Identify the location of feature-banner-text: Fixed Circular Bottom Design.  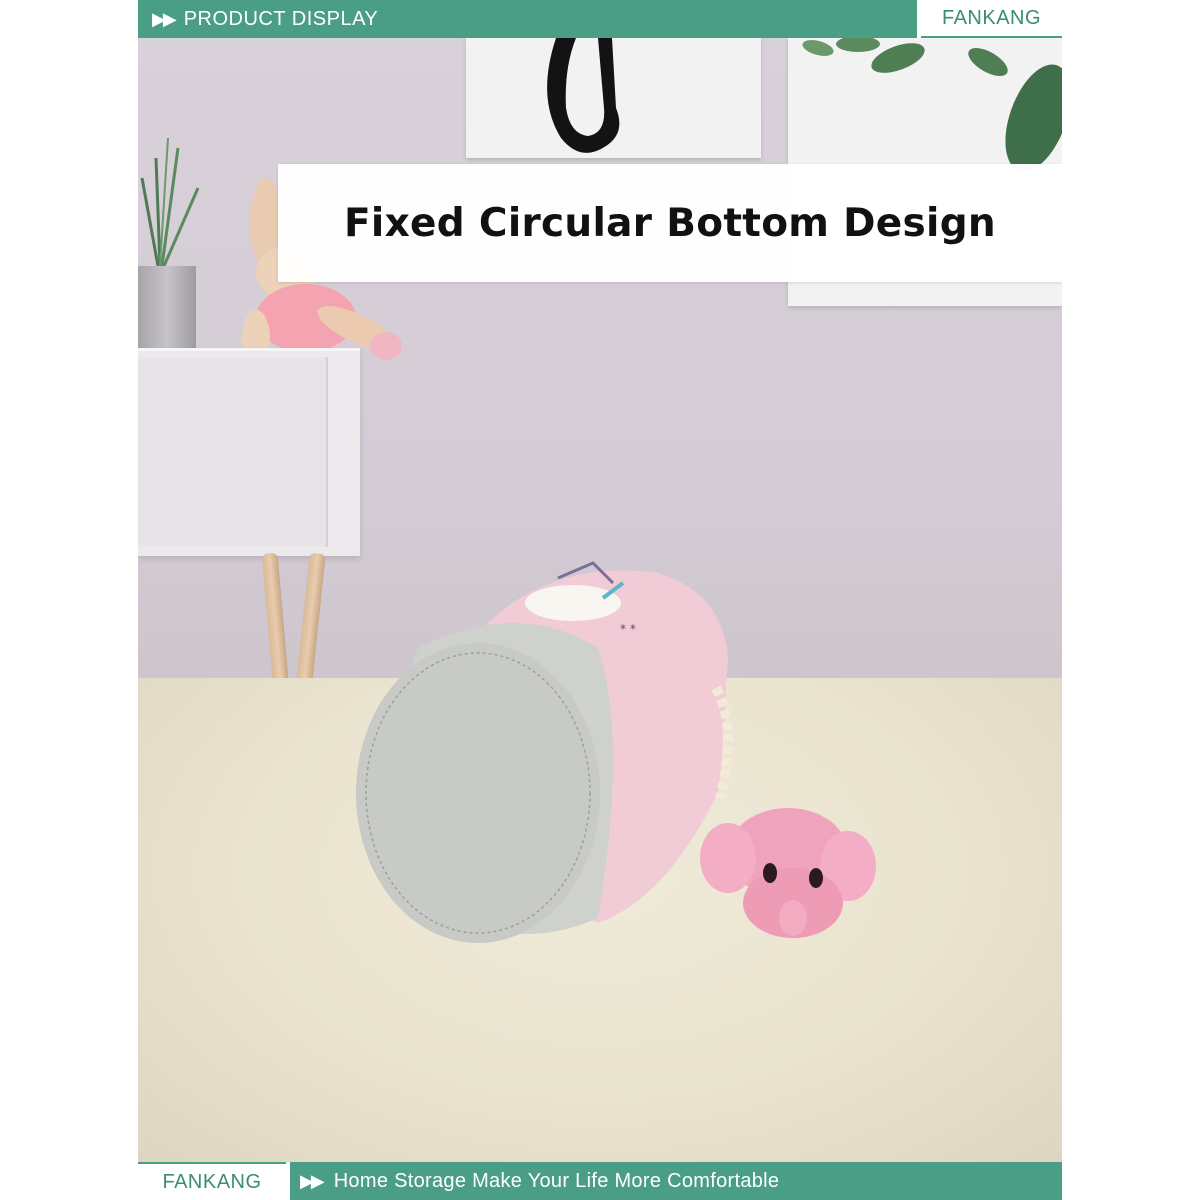
(669, 223).